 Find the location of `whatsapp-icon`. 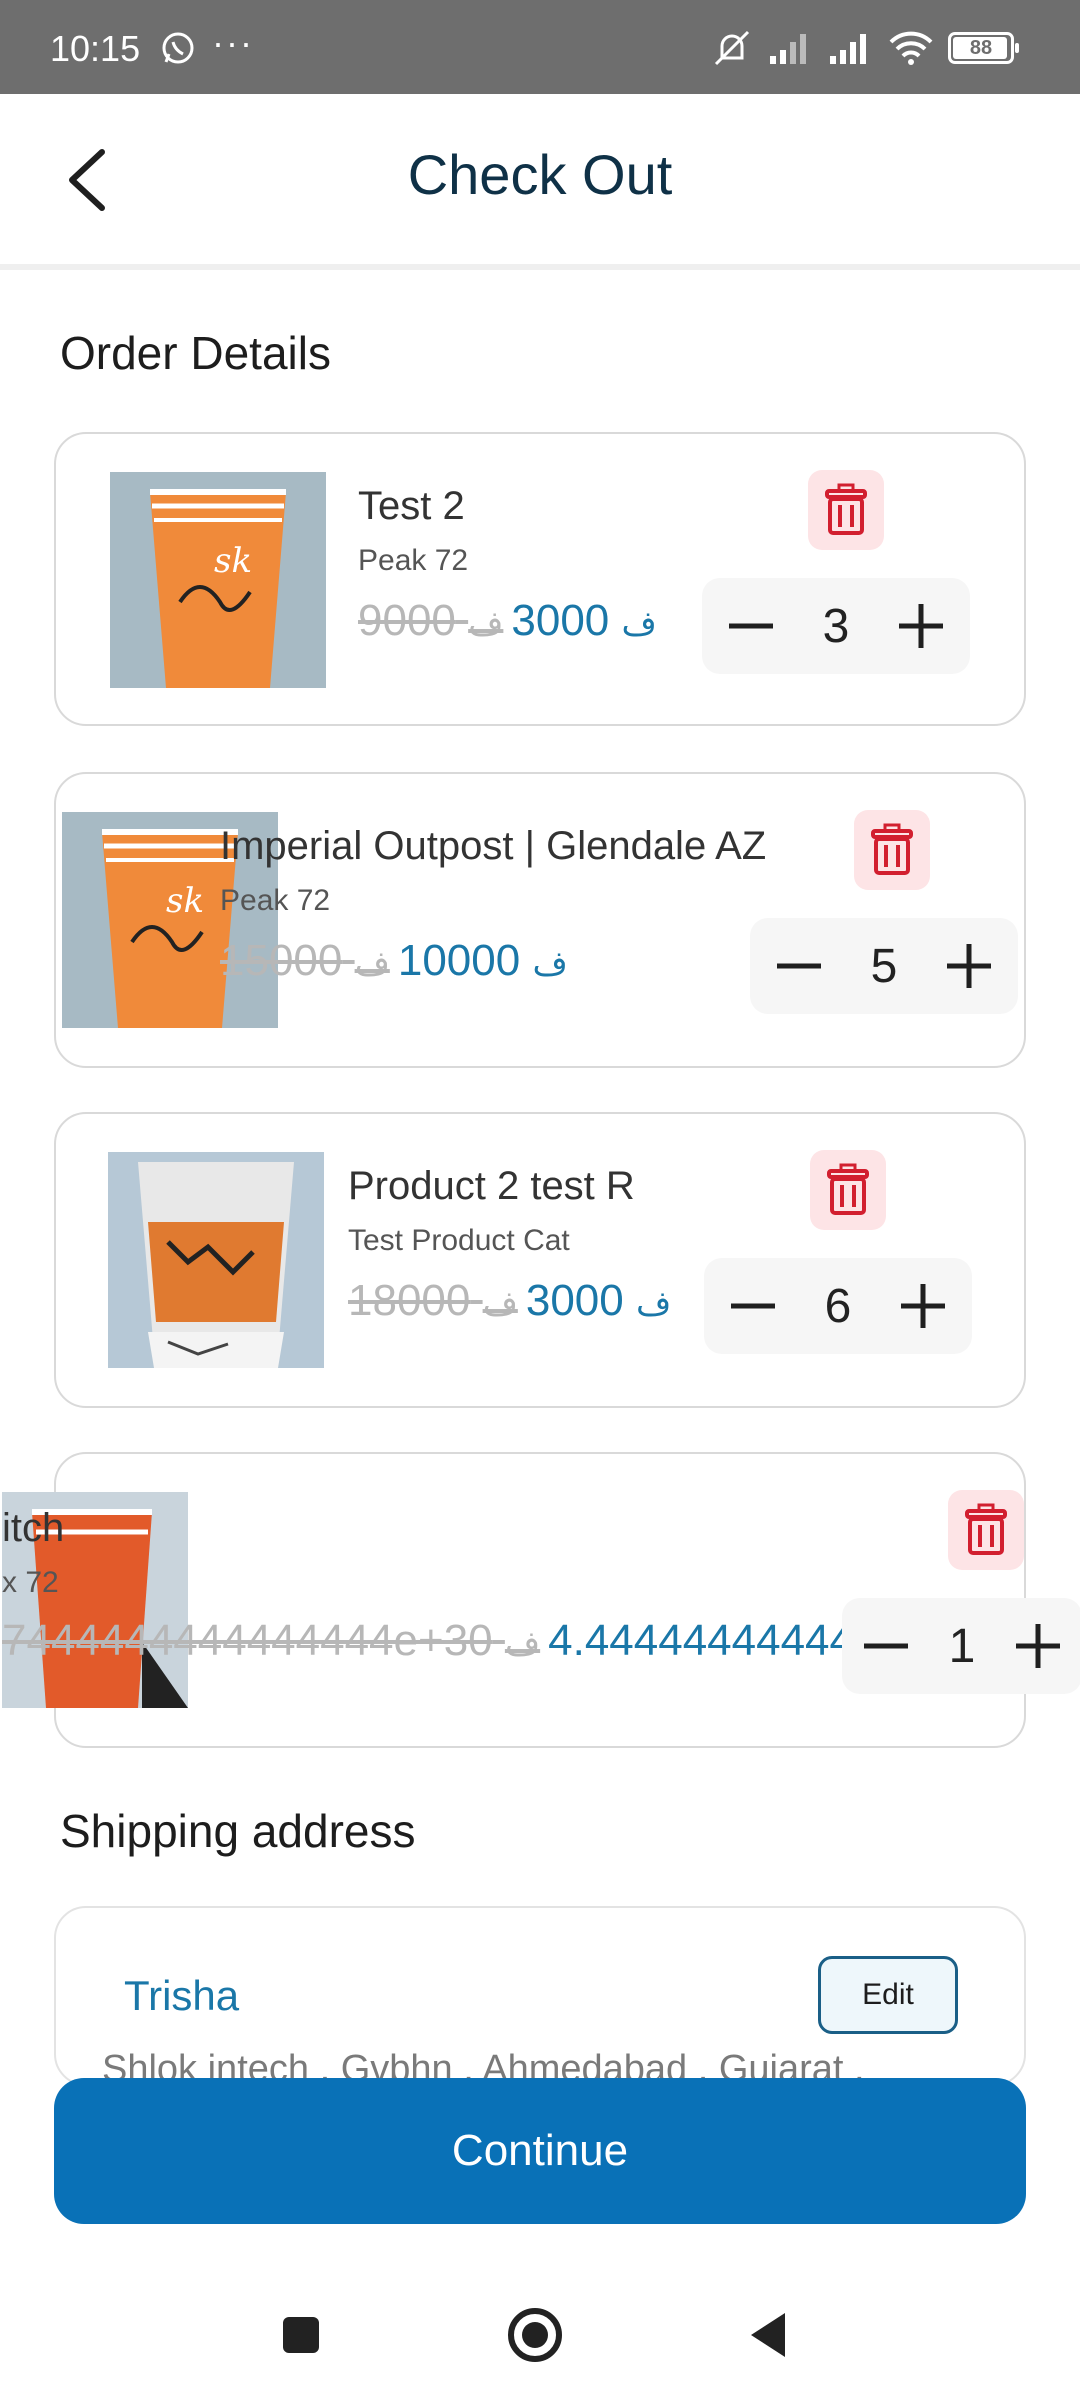

whatsapp-icon is located at coordinates (178, 48).